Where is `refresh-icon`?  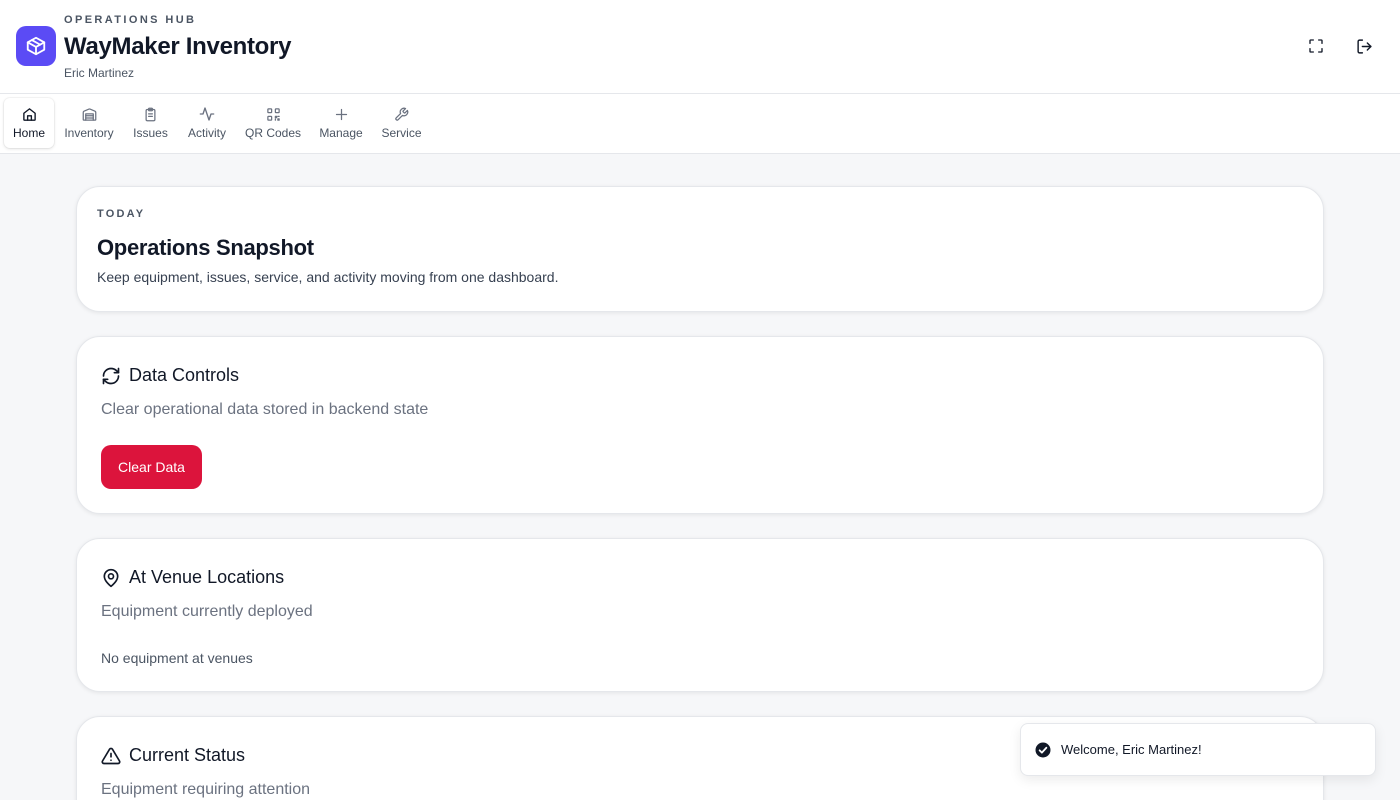 refresh-icon is located at coordinates (111, 376).